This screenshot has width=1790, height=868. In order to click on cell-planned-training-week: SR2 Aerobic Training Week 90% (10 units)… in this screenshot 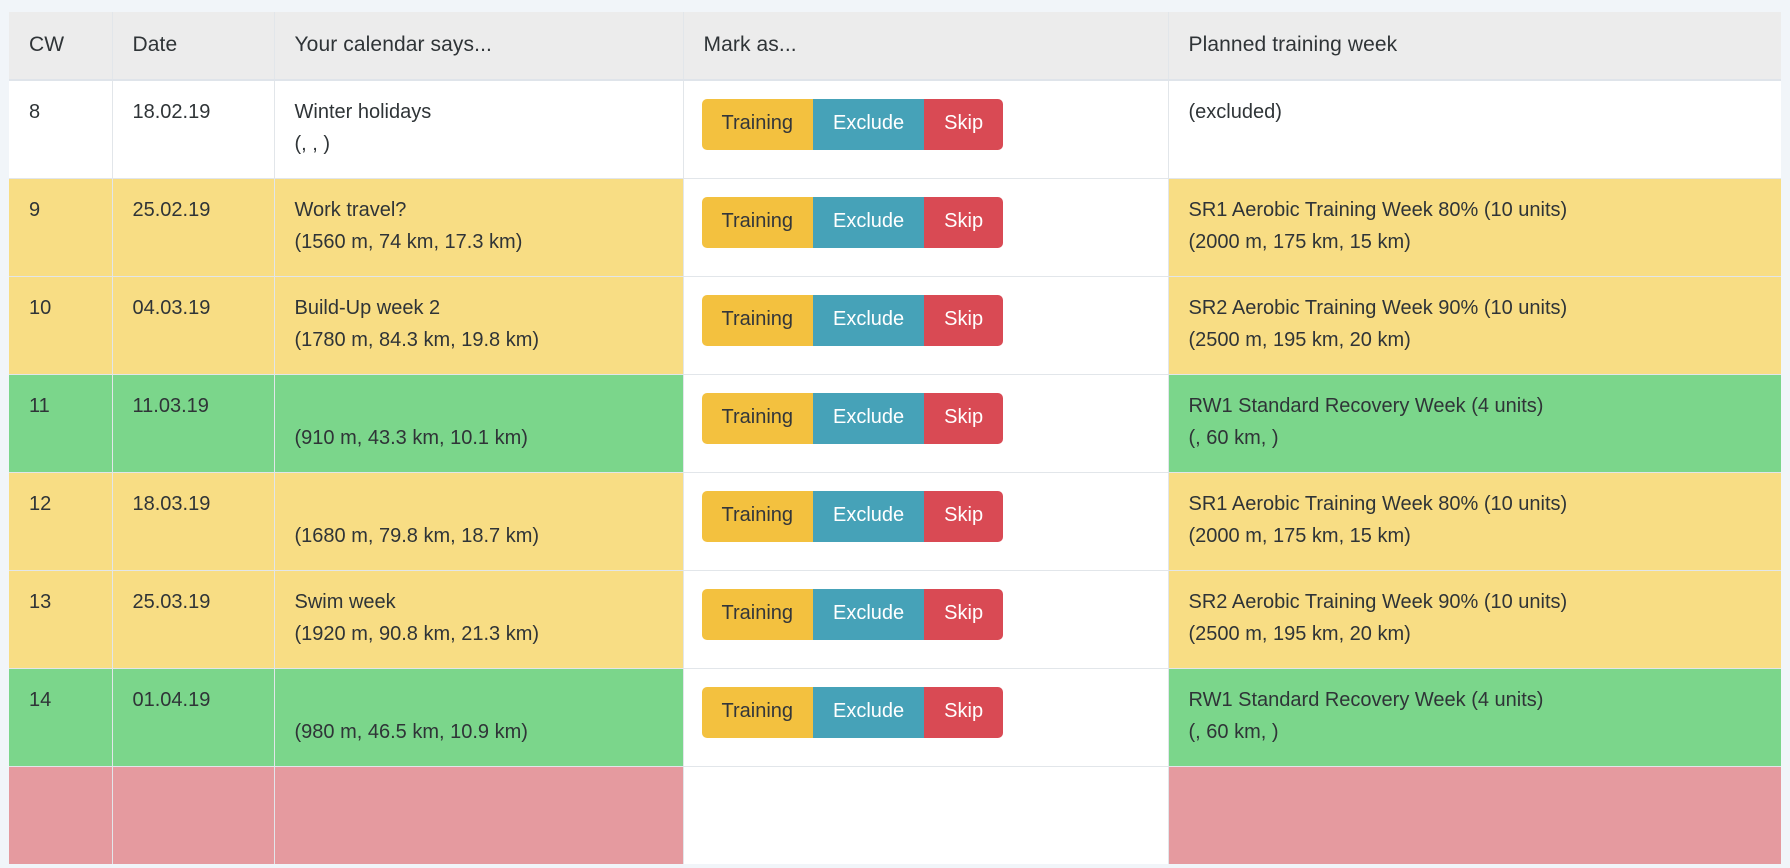, I will do `click(1474, 619)`.